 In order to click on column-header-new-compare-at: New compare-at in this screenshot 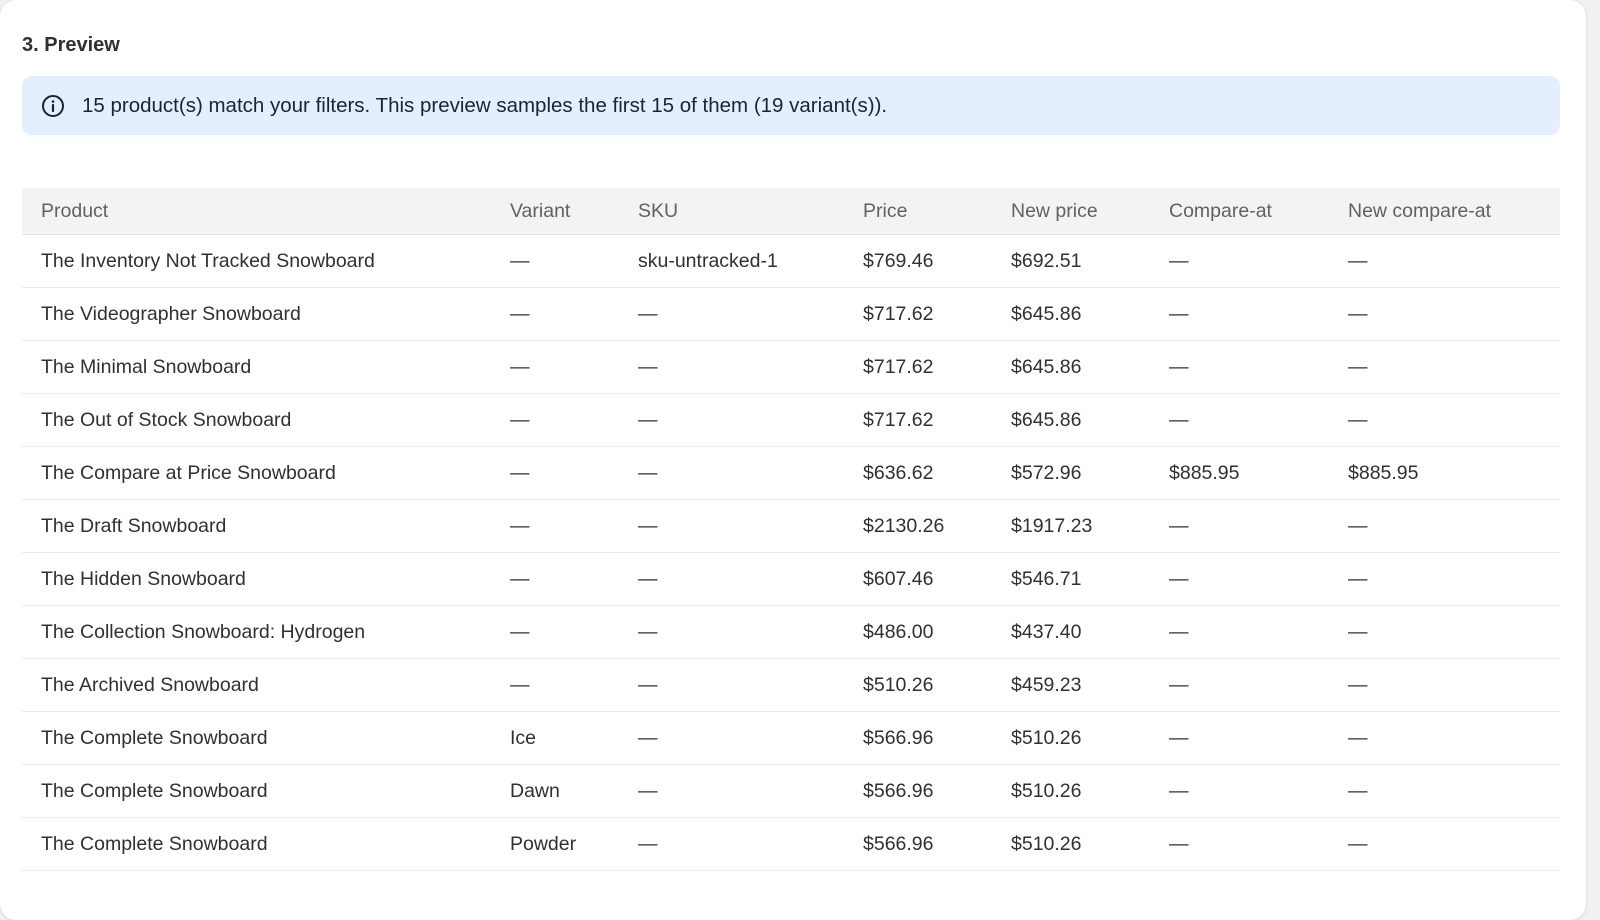, I will do `click(1444, 211)`.